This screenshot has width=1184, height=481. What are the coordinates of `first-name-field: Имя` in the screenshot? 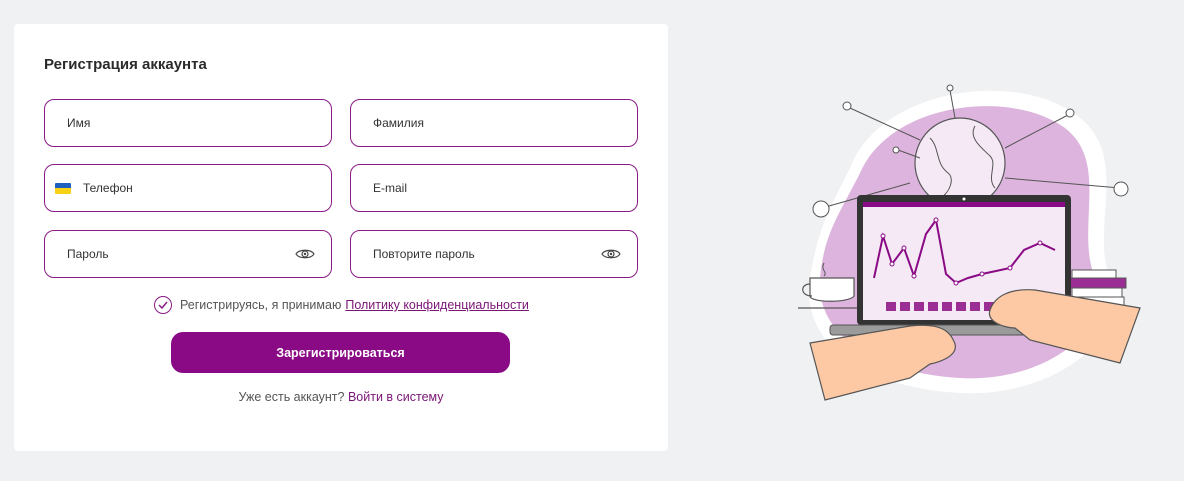 It's located at (188, 123).